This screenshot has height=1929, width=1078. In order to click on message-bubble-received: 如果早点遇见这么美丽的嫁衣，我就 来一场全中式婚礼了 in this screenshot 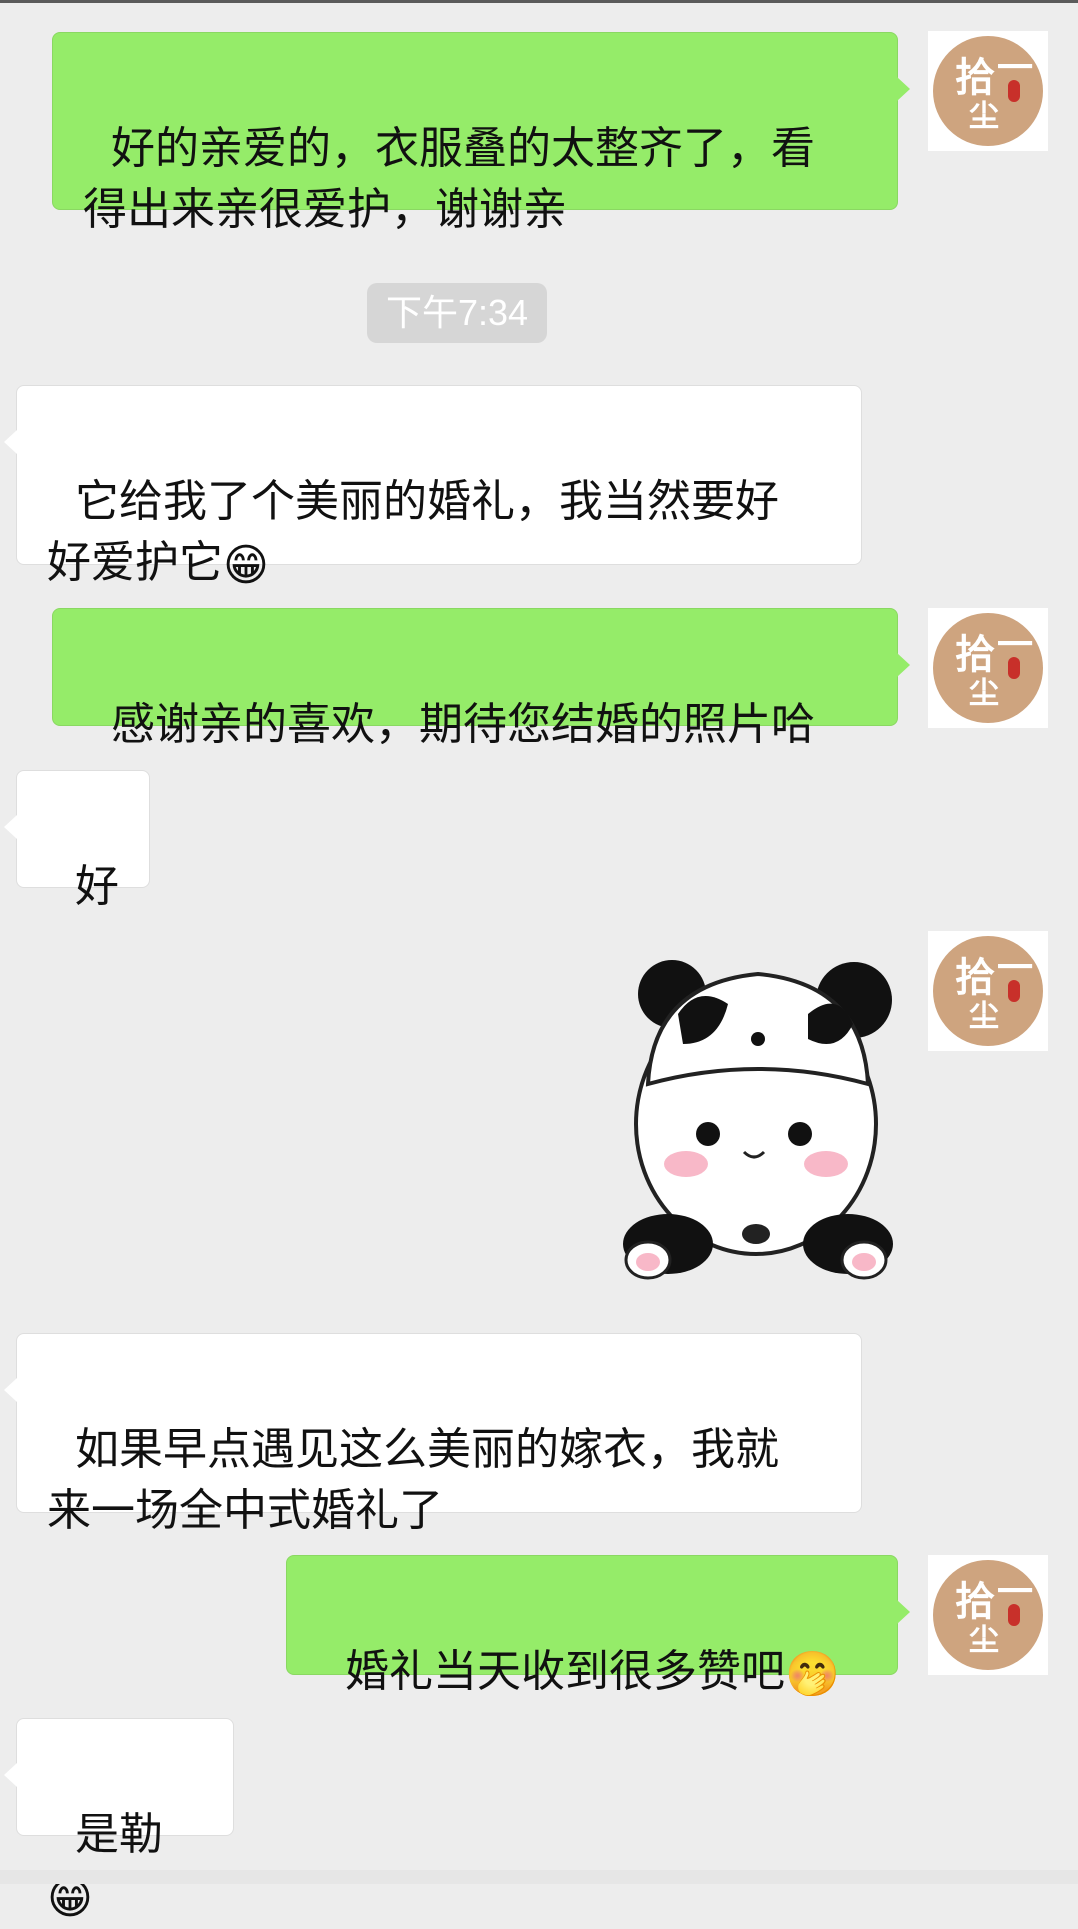, I will do `click(433, 1434)`.